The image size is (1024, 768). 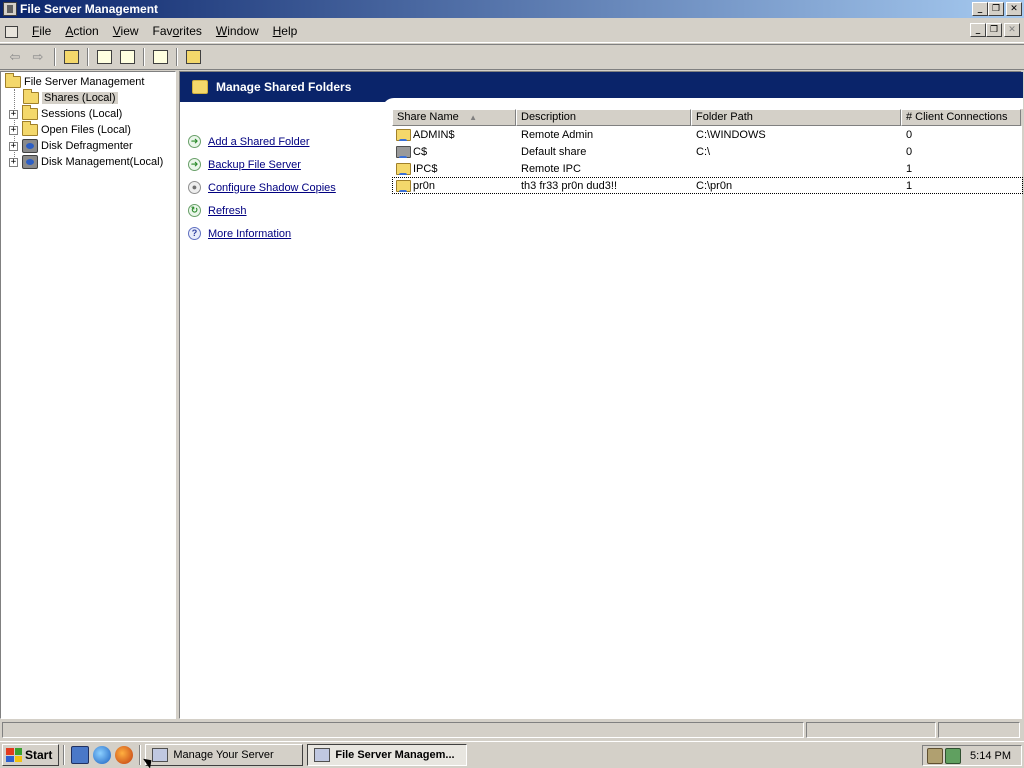 I want to click on share-path: C:\WINDOWS, so click(x=731, y=134).